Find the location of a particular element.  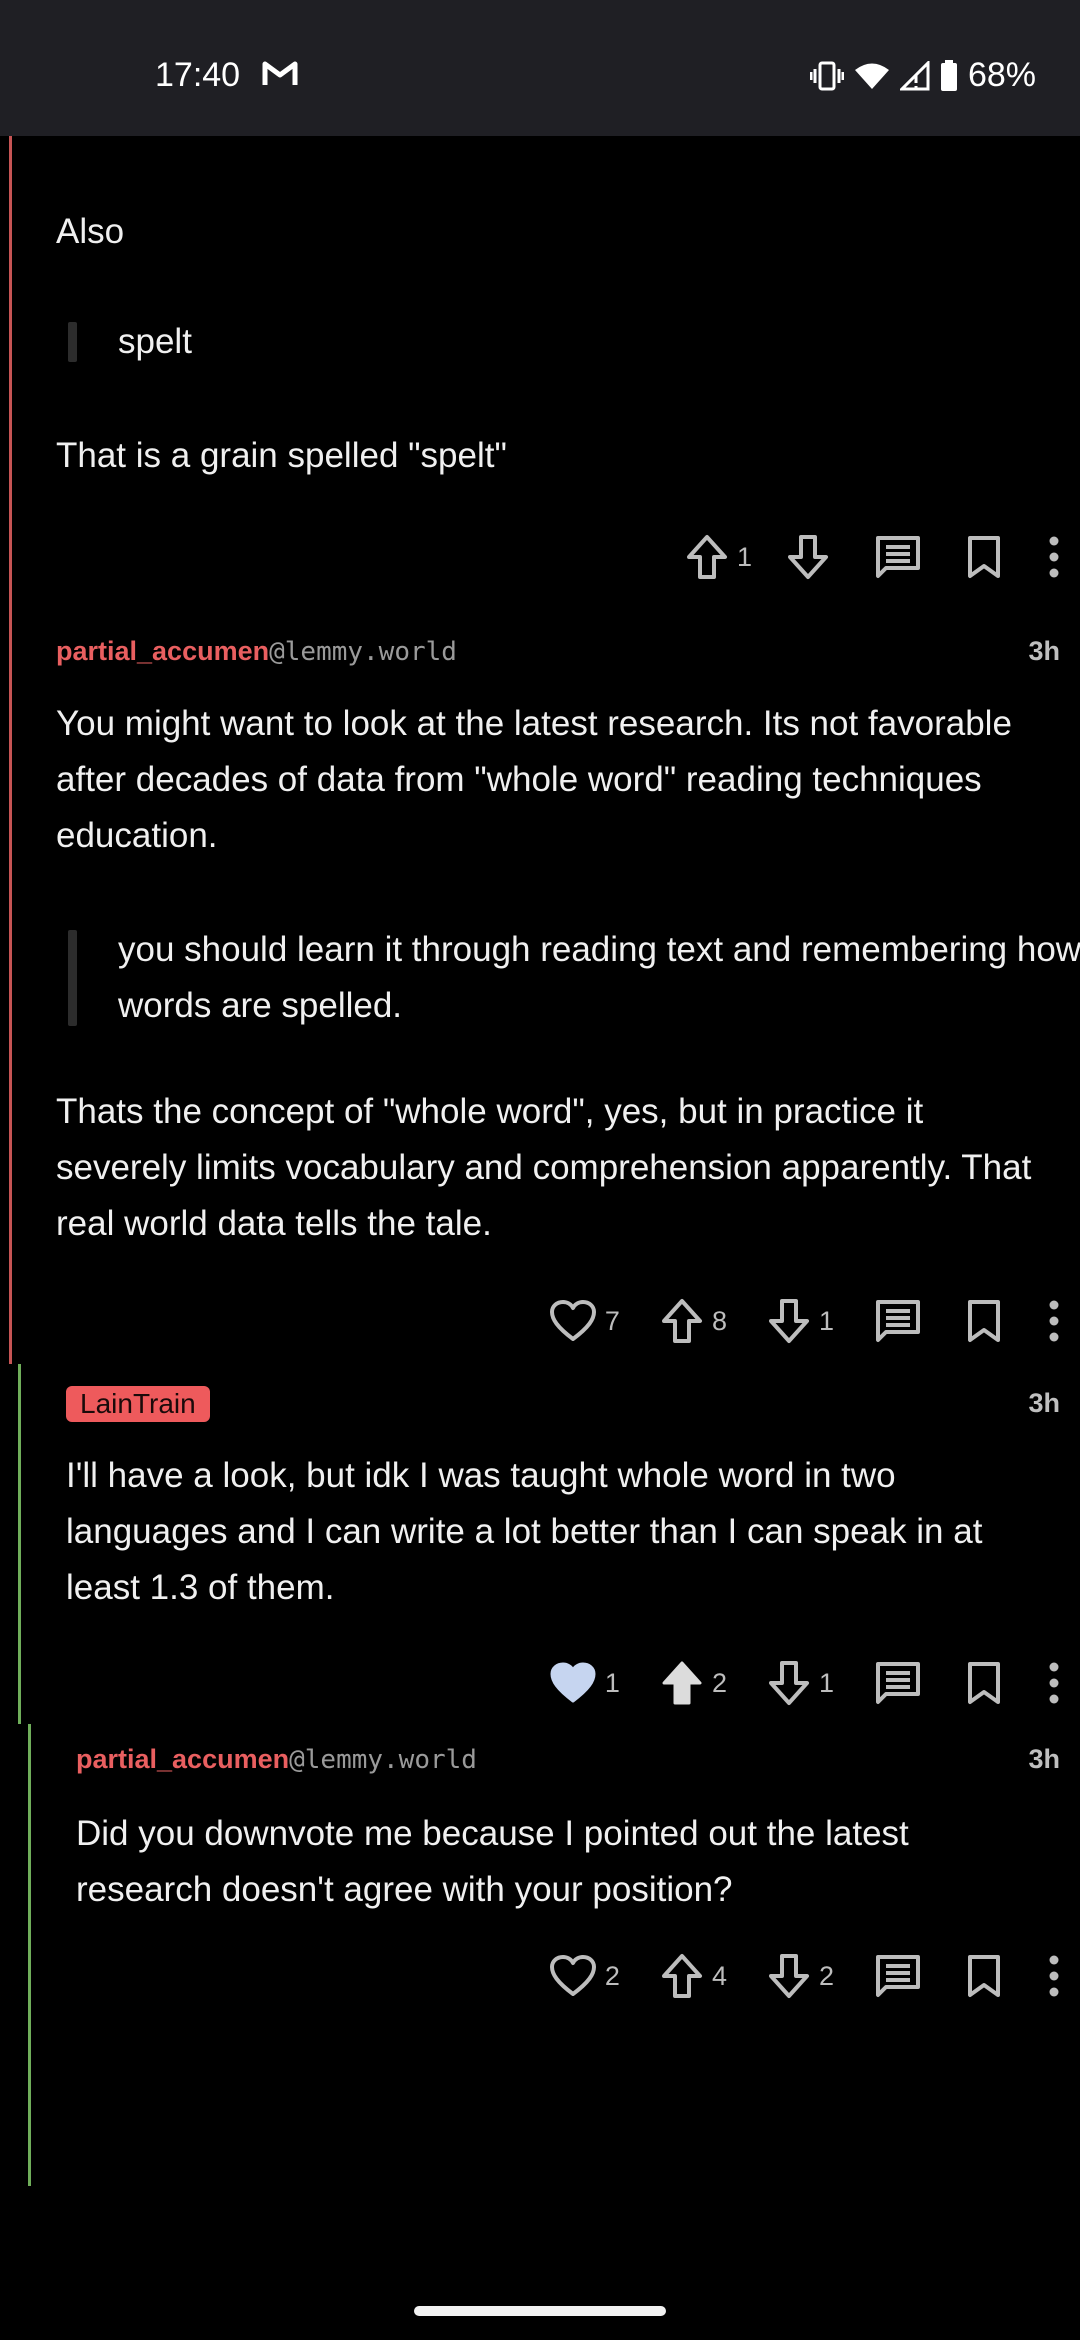

upvote-count: 1 is located at coordinates (744, 556).